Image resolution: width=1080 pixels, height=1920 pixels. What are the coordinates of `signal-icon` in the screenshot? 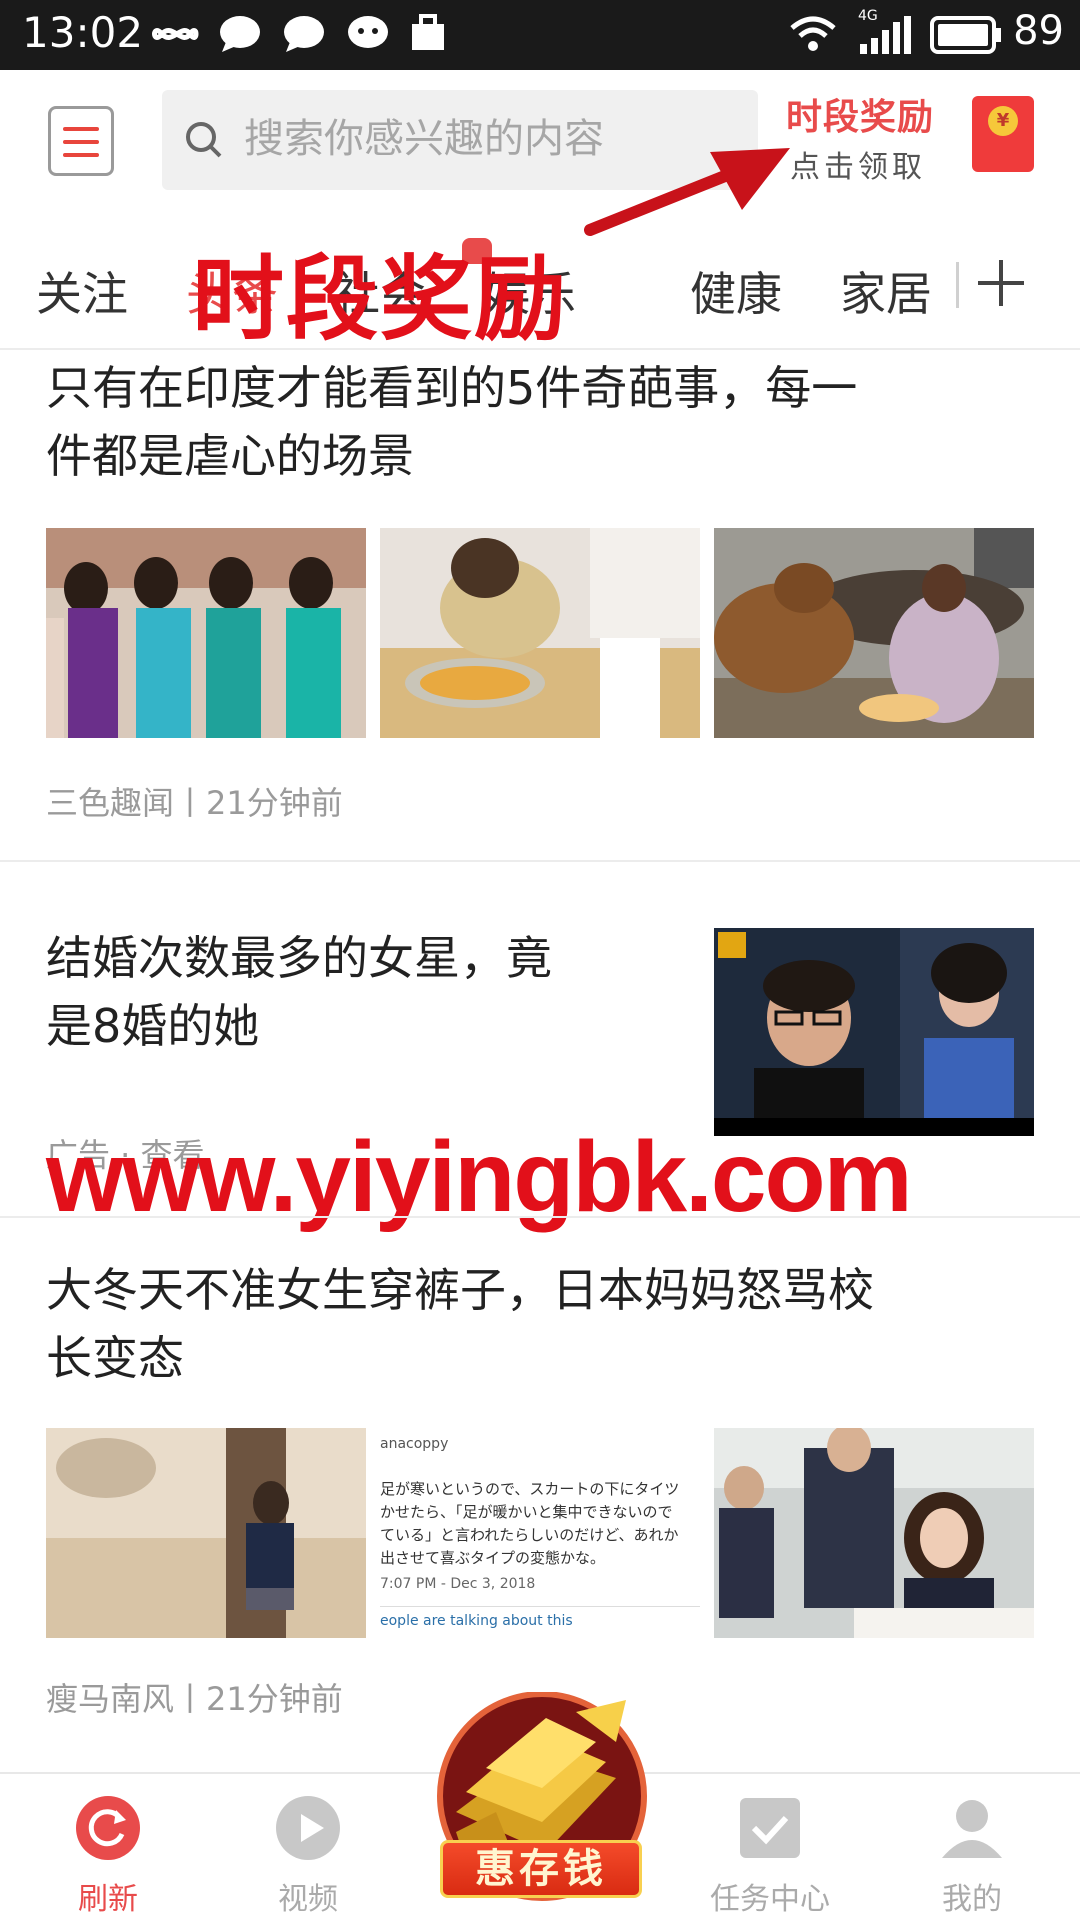 It's located at (885, 35).